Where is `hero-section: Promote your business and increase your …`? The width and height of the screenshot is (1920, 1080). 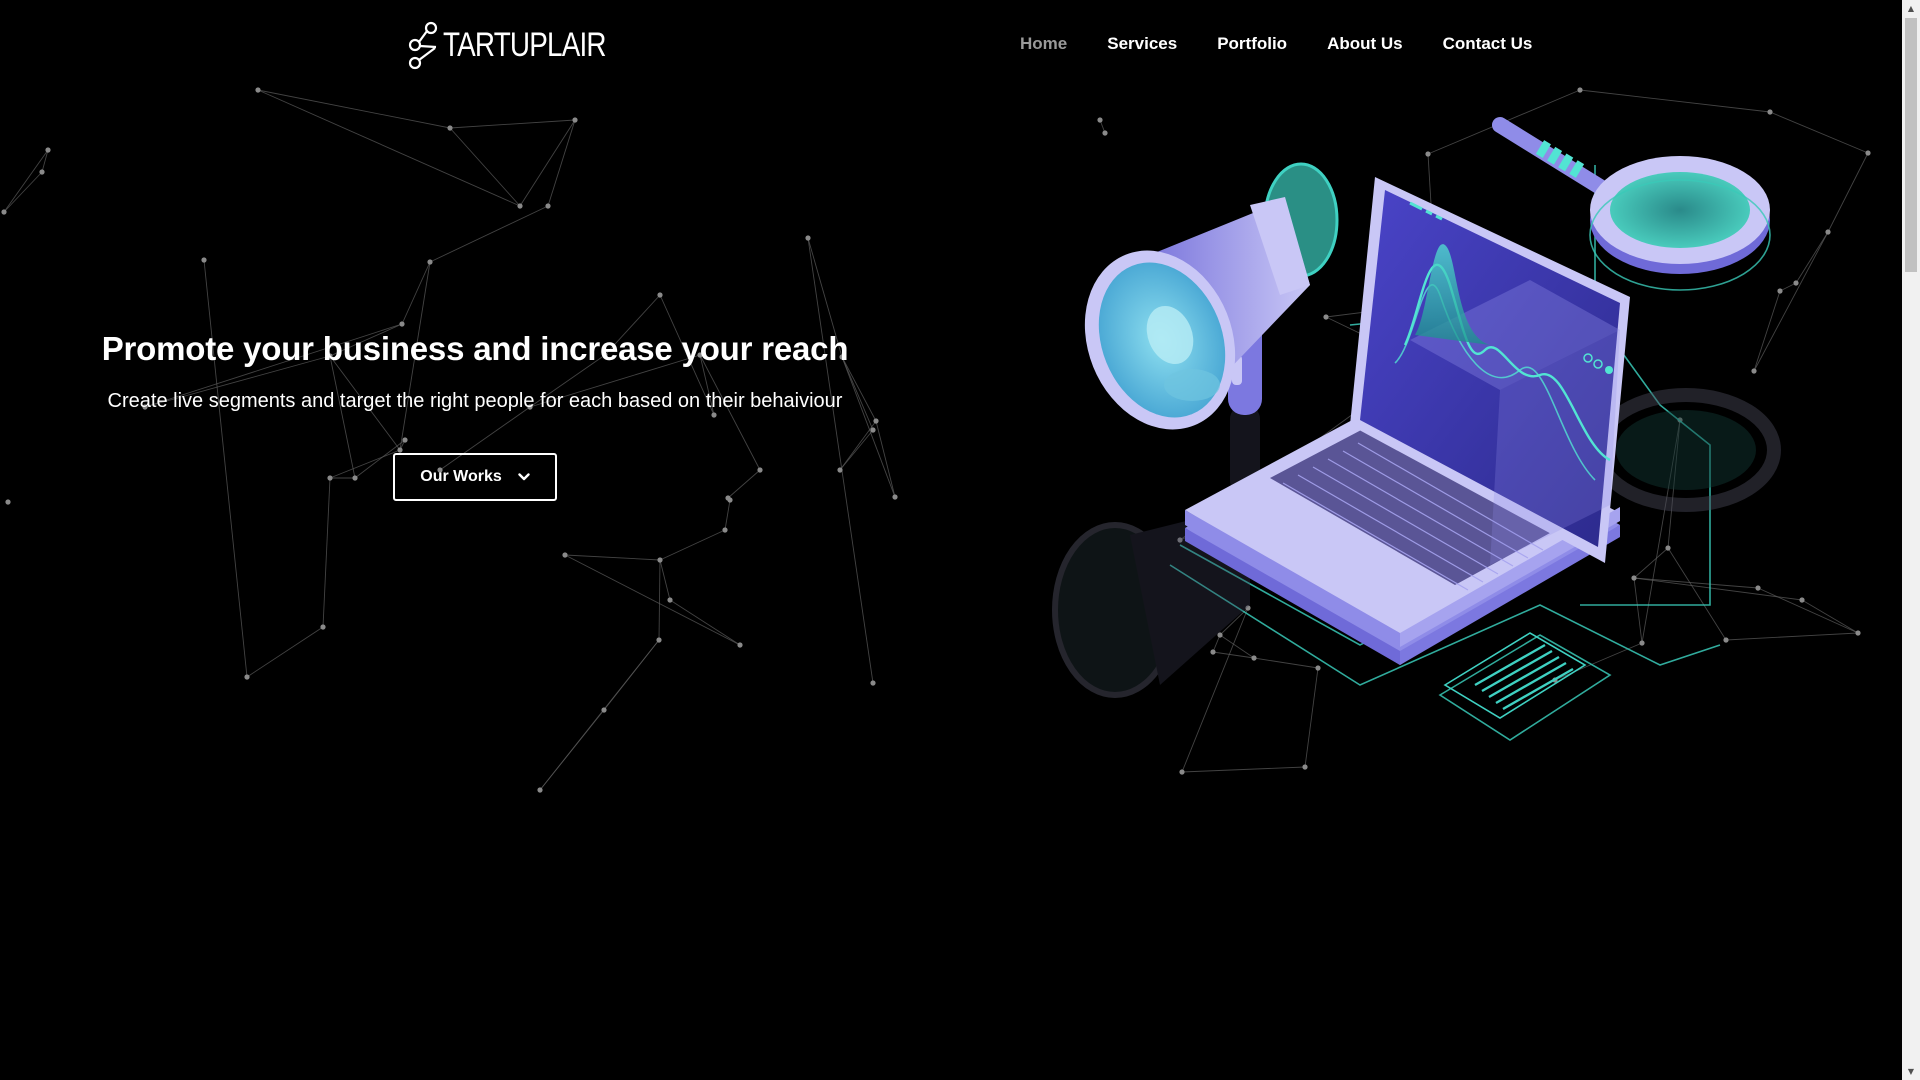
hero-section: Promote your business and increase your … is located at coordinates (475, 415).